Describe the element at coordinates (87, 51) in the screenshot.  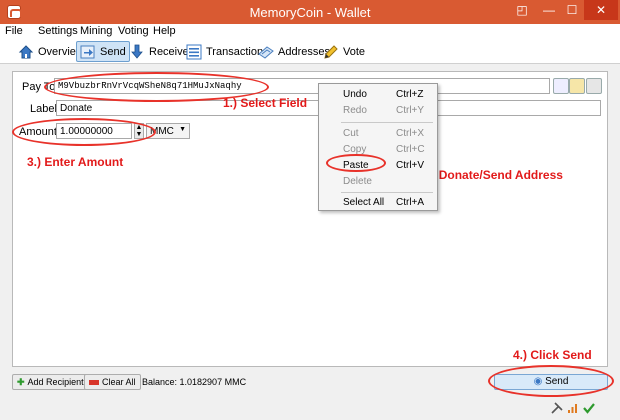
I see `send-arrow-icon` at that location.